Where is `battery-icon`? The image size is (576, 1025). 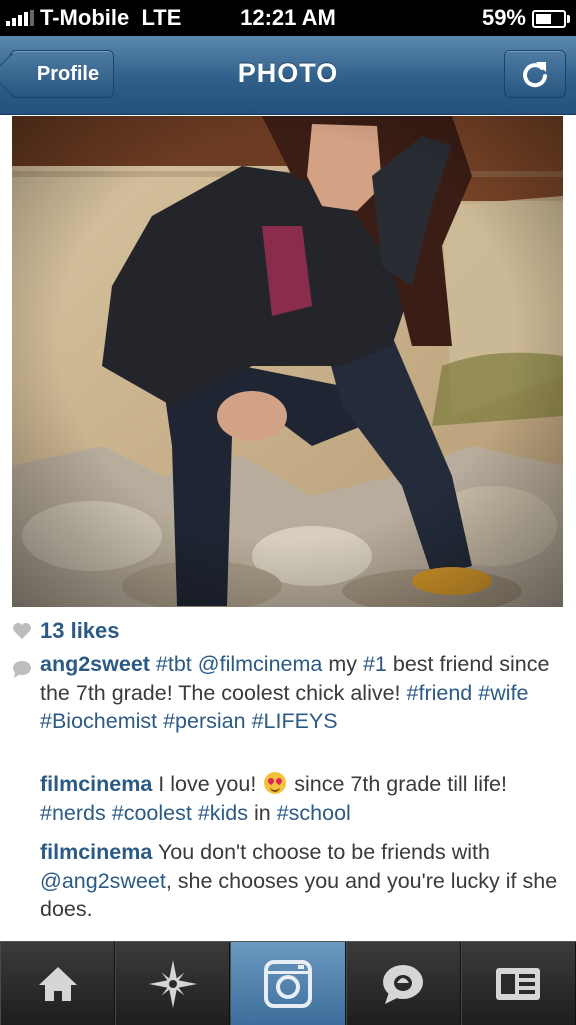
battery-icon is located at coordinates (551, 19).